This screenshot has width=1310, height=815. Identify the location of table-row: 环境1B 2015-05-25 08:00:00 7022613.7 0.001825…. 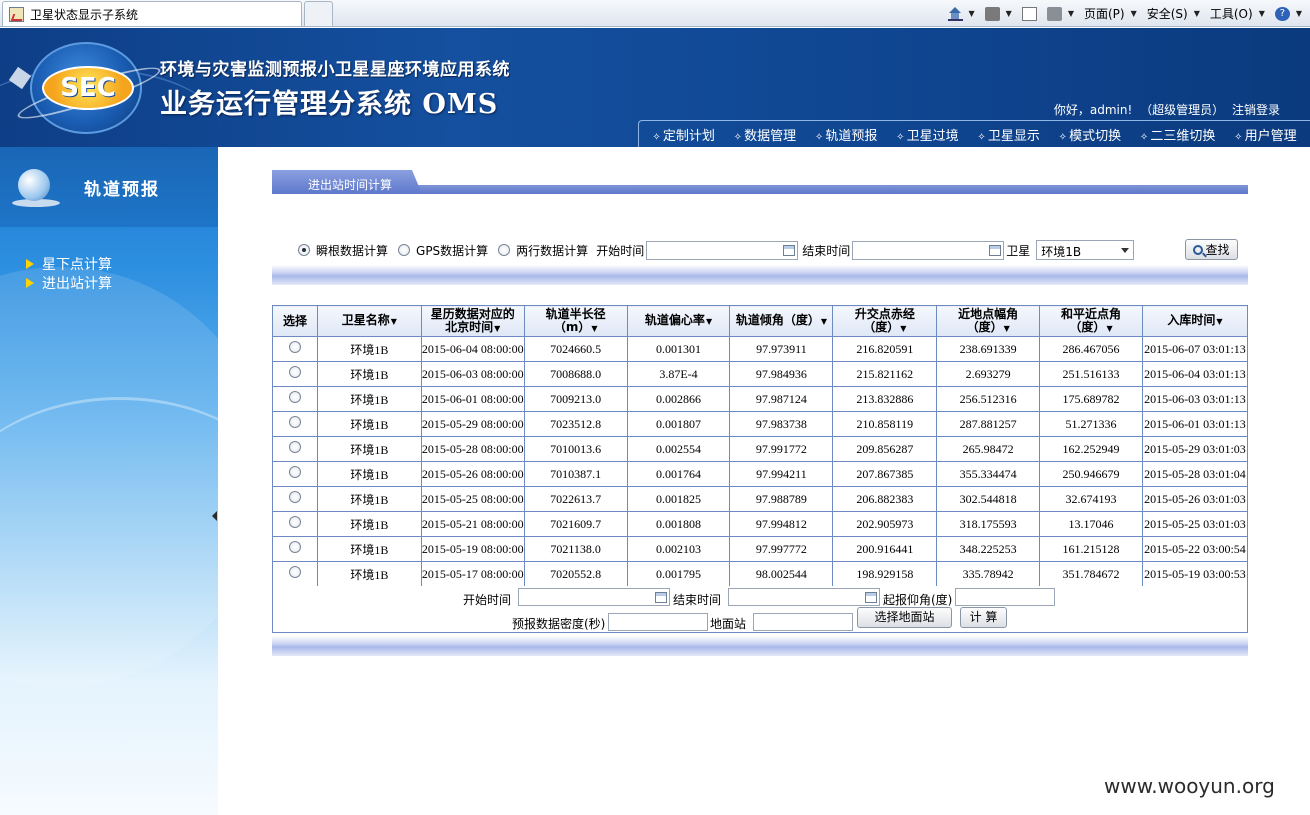
(760, 499).